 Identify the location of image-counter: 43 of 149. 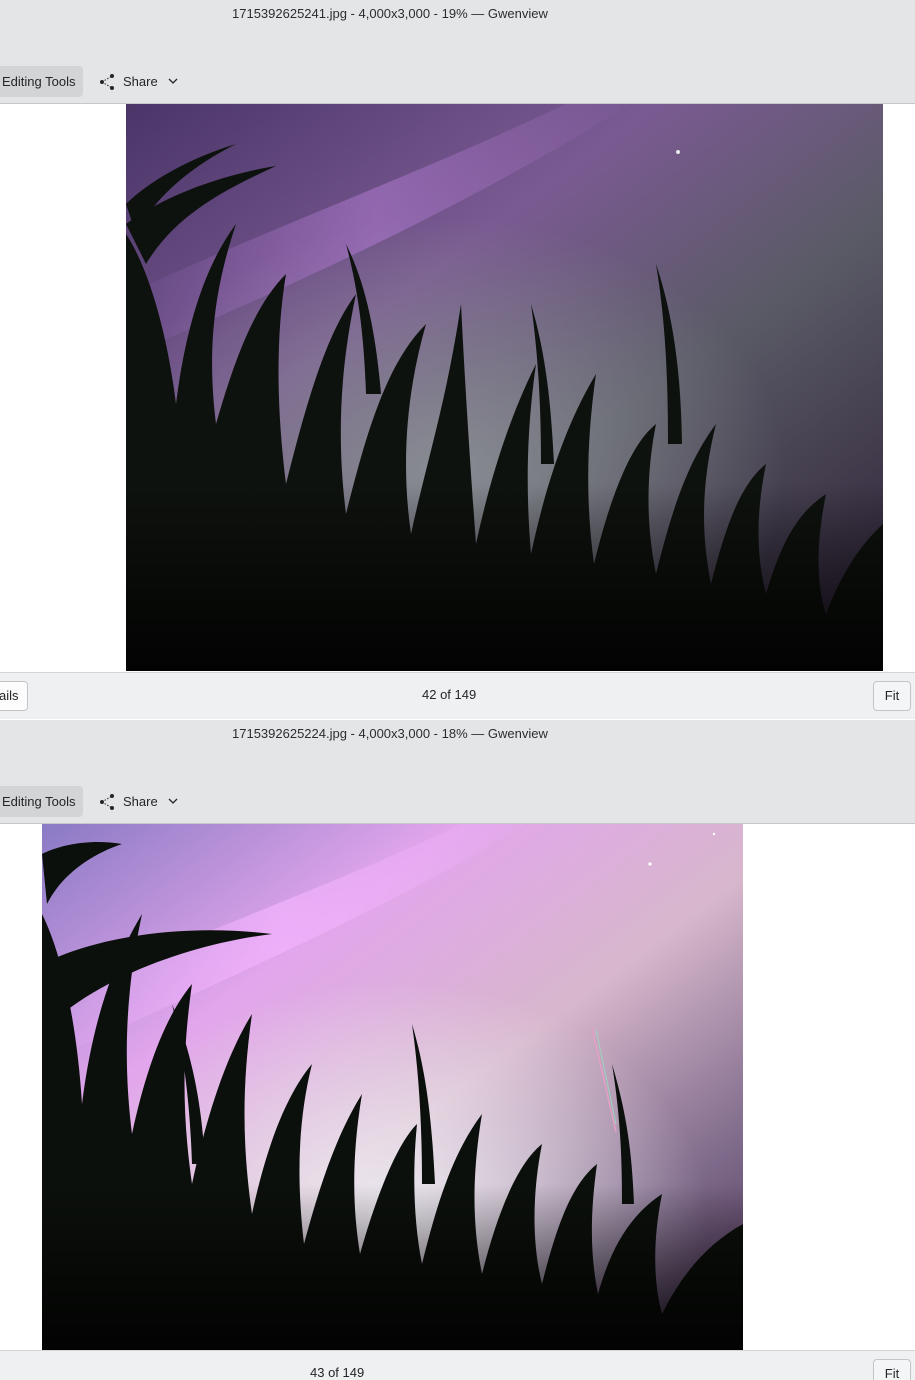
(337, 1372).